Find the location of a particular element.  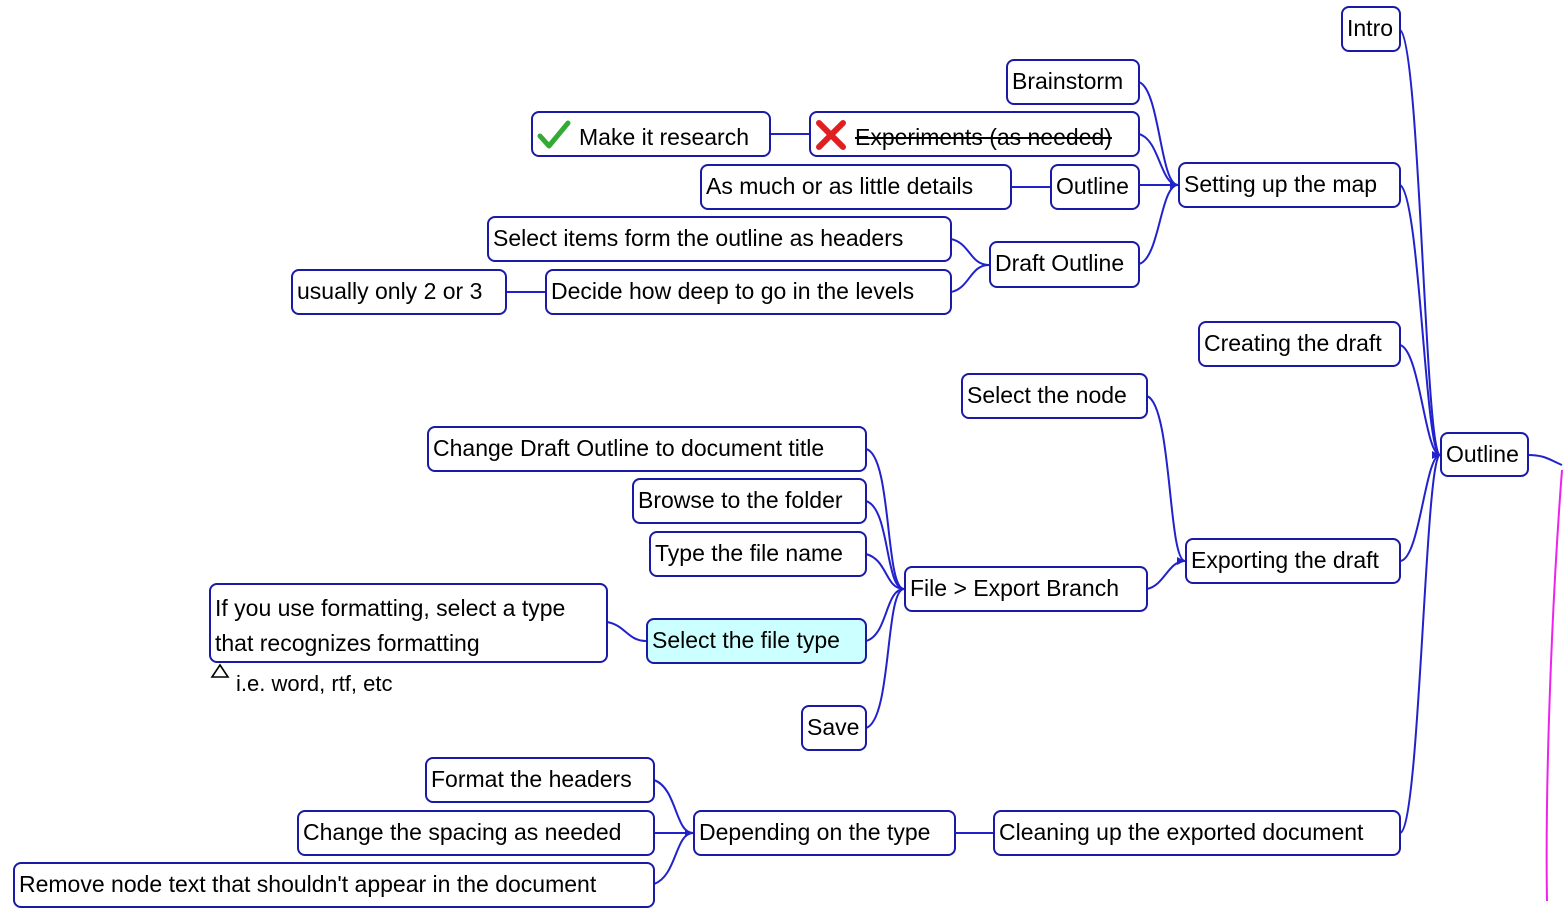

node-make-it-research: Make it research is located at coordinates (651, 134).